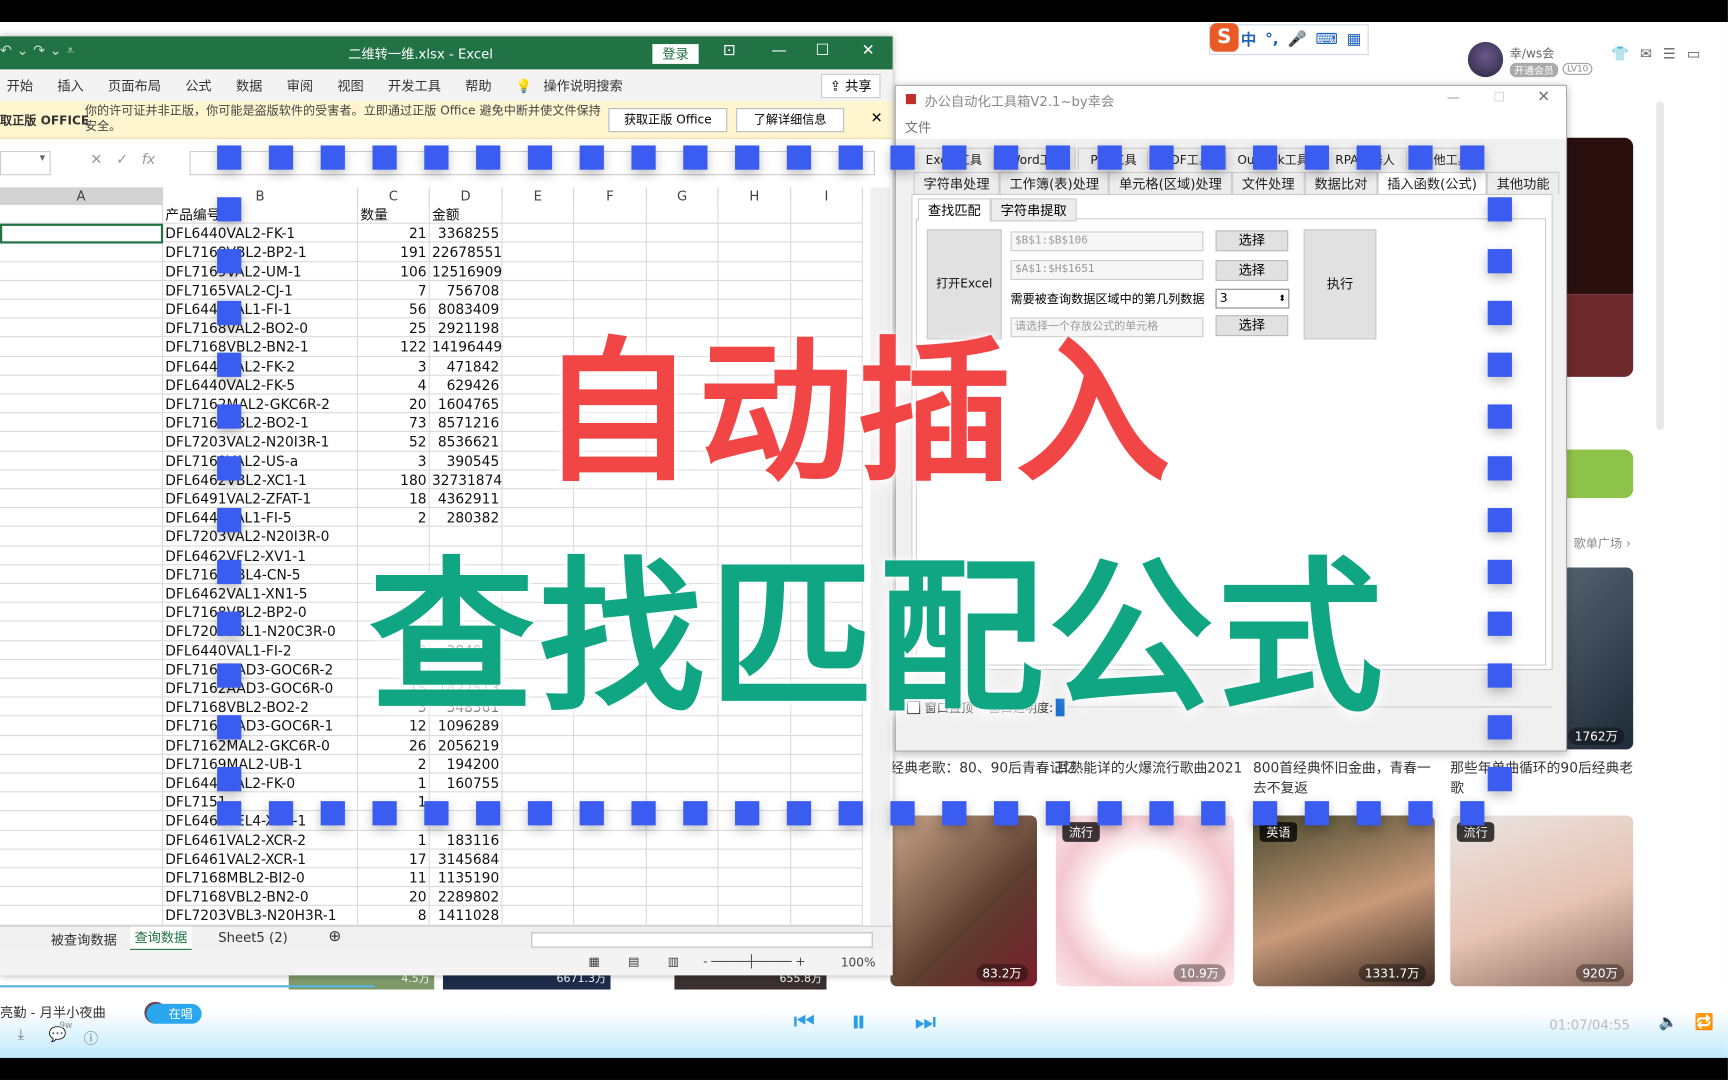 This screenshot has width=1728, height=1080. What do you see at coordinates (466, 783) in the screenshot?
I see `cell-D: 160755` at bounding box center [466, 783].